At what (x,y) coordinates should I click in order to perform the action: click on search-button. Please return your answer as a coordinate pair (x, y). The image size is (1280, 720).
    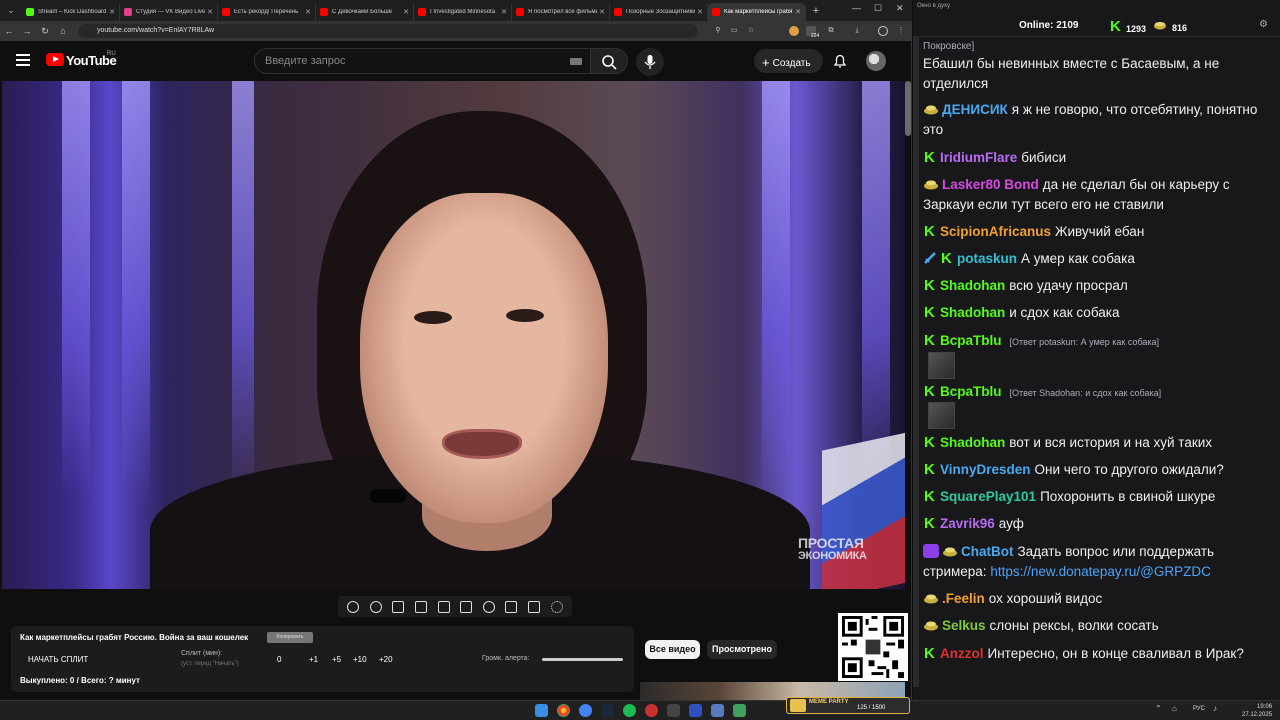
    Looking at the image, I should click on (609, 61).